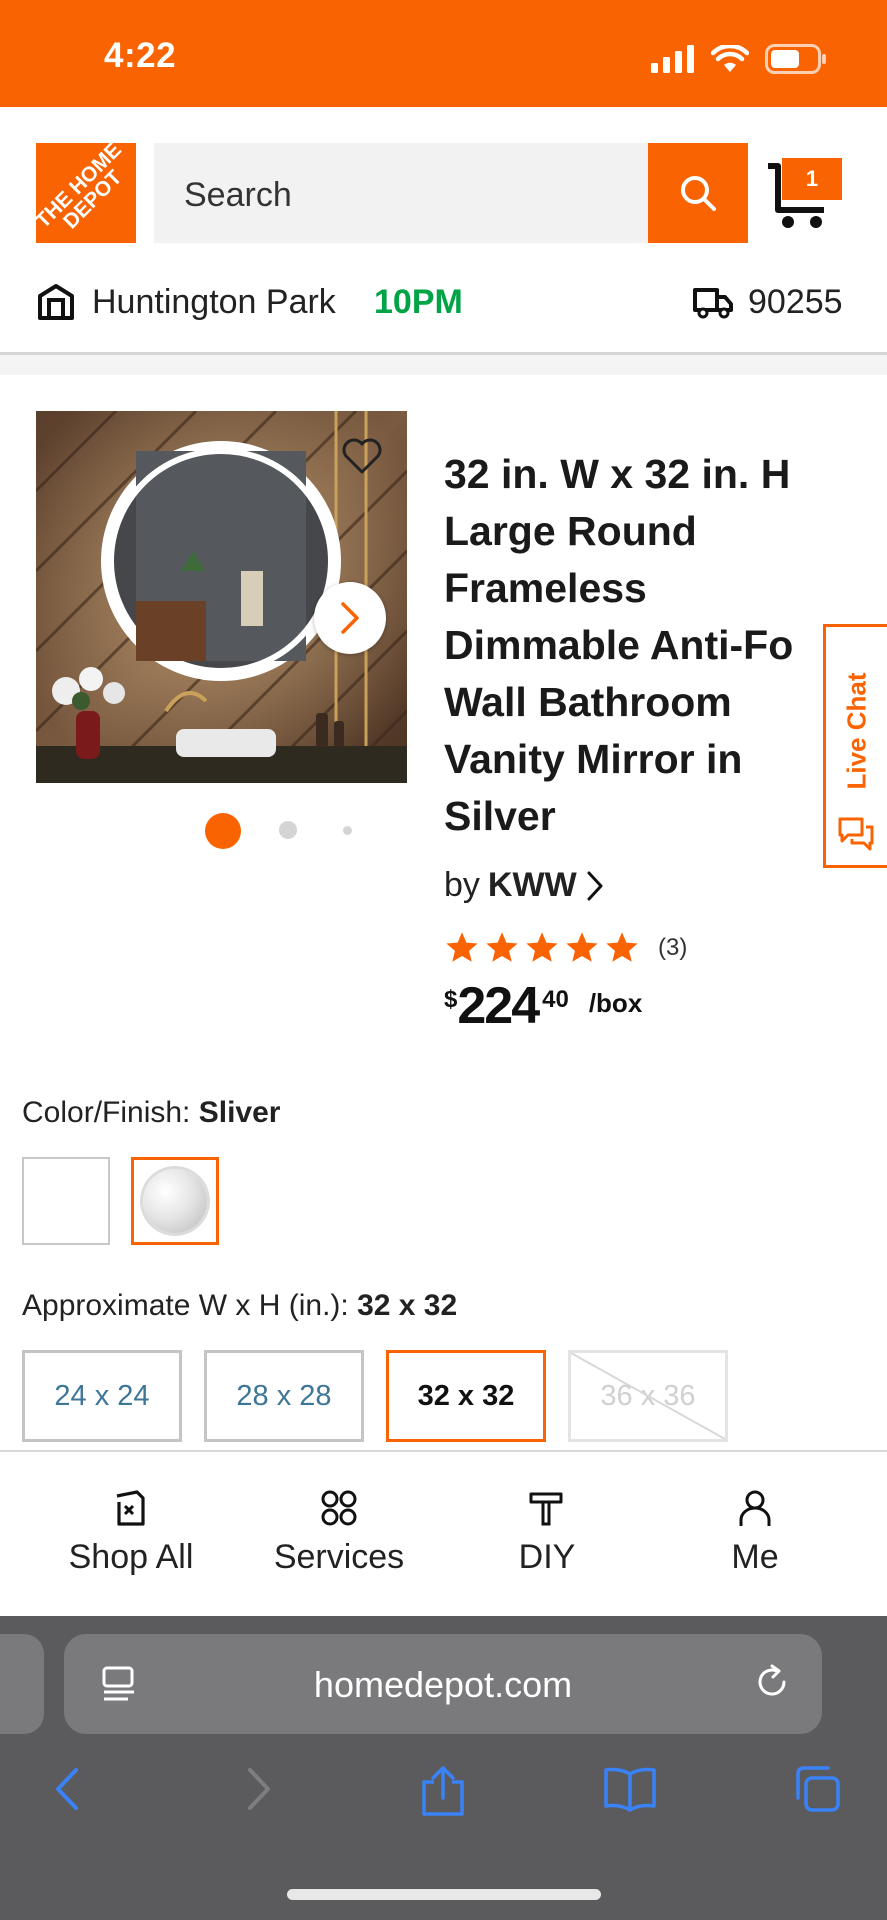 This screenshot has height=1920, width=887. I want to click on section-gap, so click(443, 365).